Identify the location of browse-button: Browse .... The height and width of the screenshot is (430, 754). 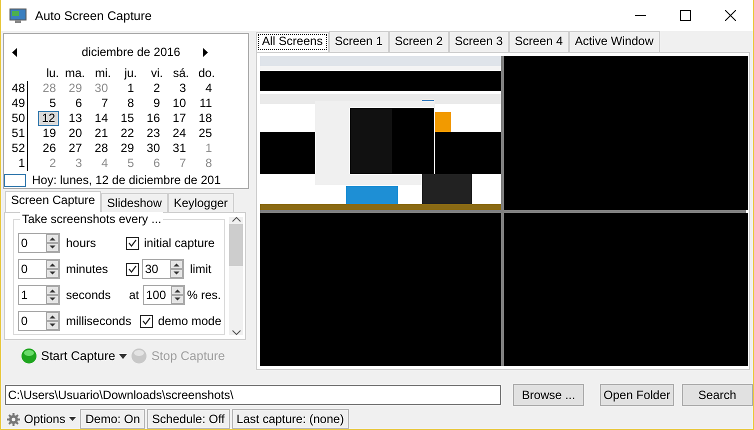
(548, 395).